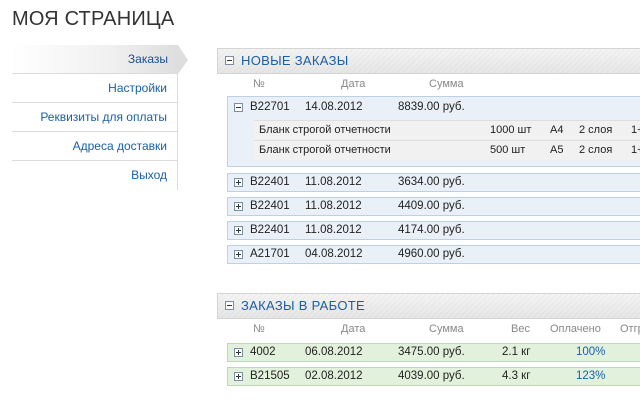 This screenshot has height=400, width=640. What do you see at coordinates (95, 117) in the screenshot?
I see `sidebar-item-payment-details: Реквизиты для оплаты` at bounding box center [95, 117].